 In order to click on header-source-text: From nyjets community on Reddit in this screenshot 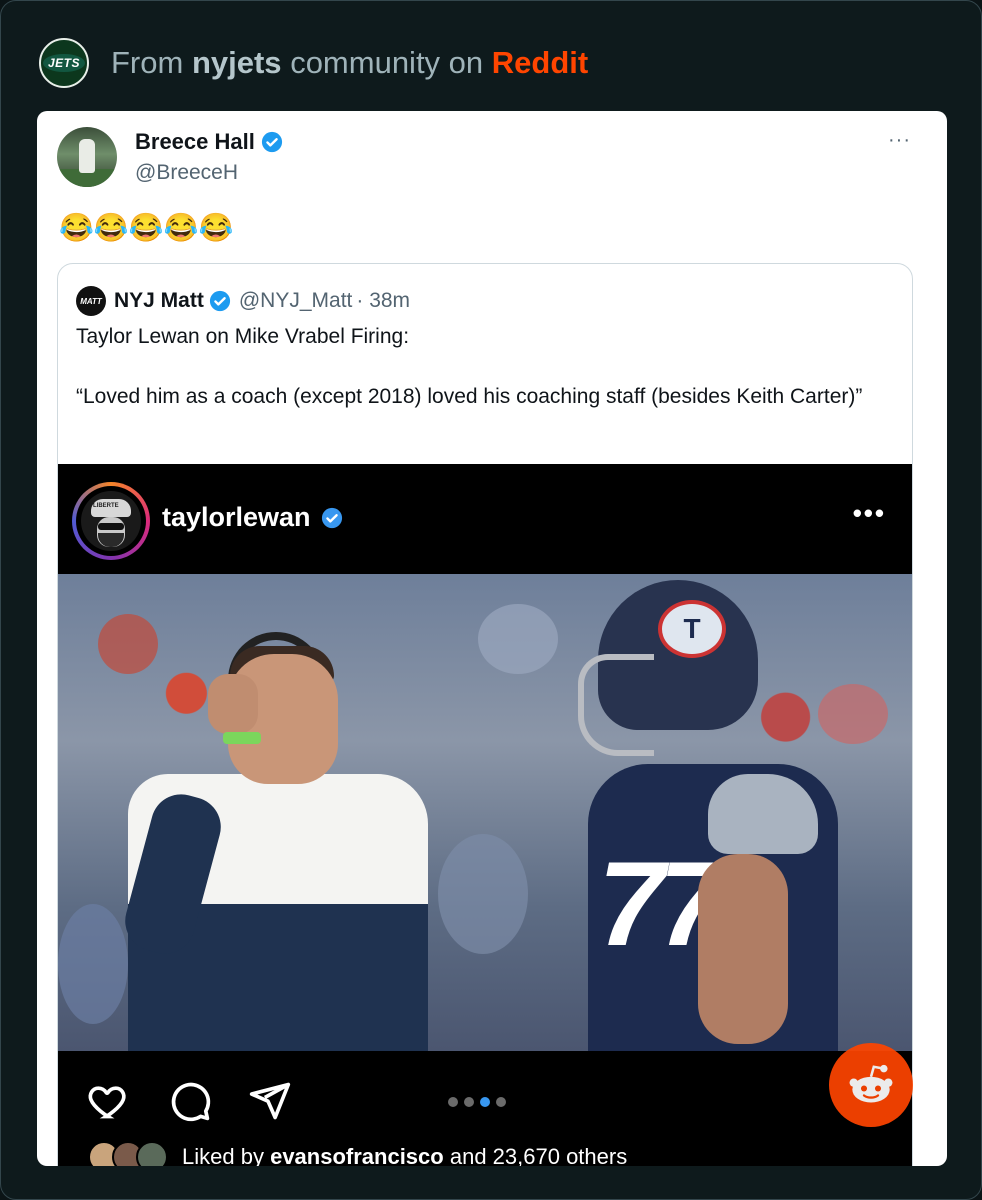, I will do `click(349, 63)`.